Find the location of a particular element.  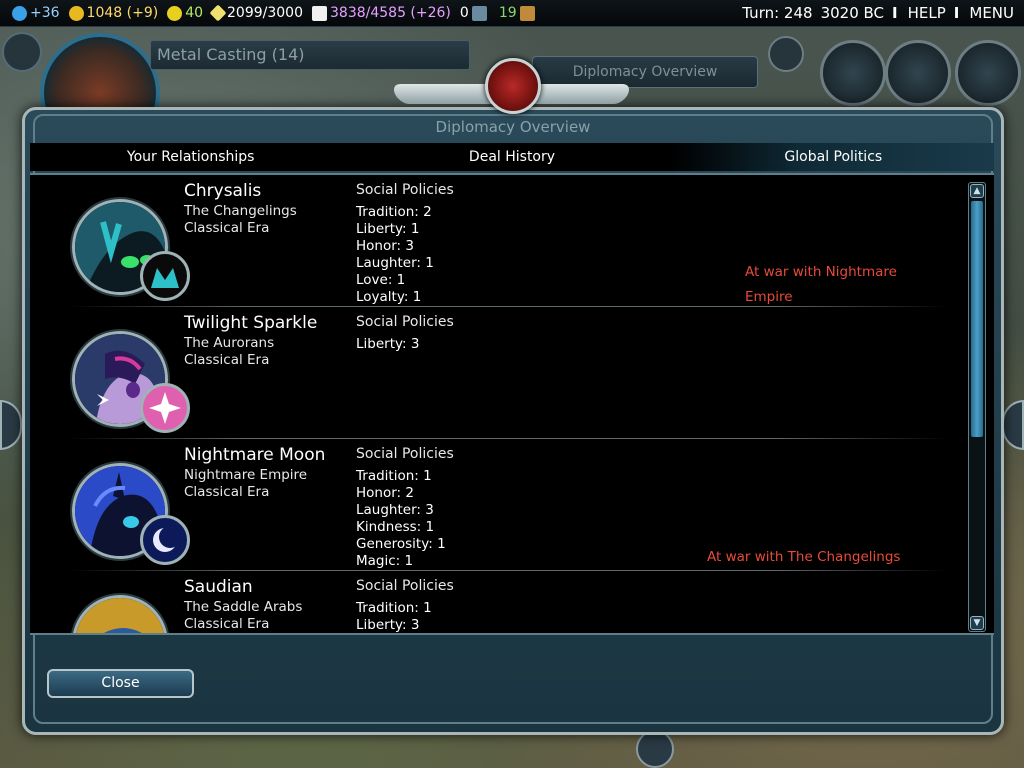

list-scrollbar: ▲ ▼ is located at coordinates (977, 407).